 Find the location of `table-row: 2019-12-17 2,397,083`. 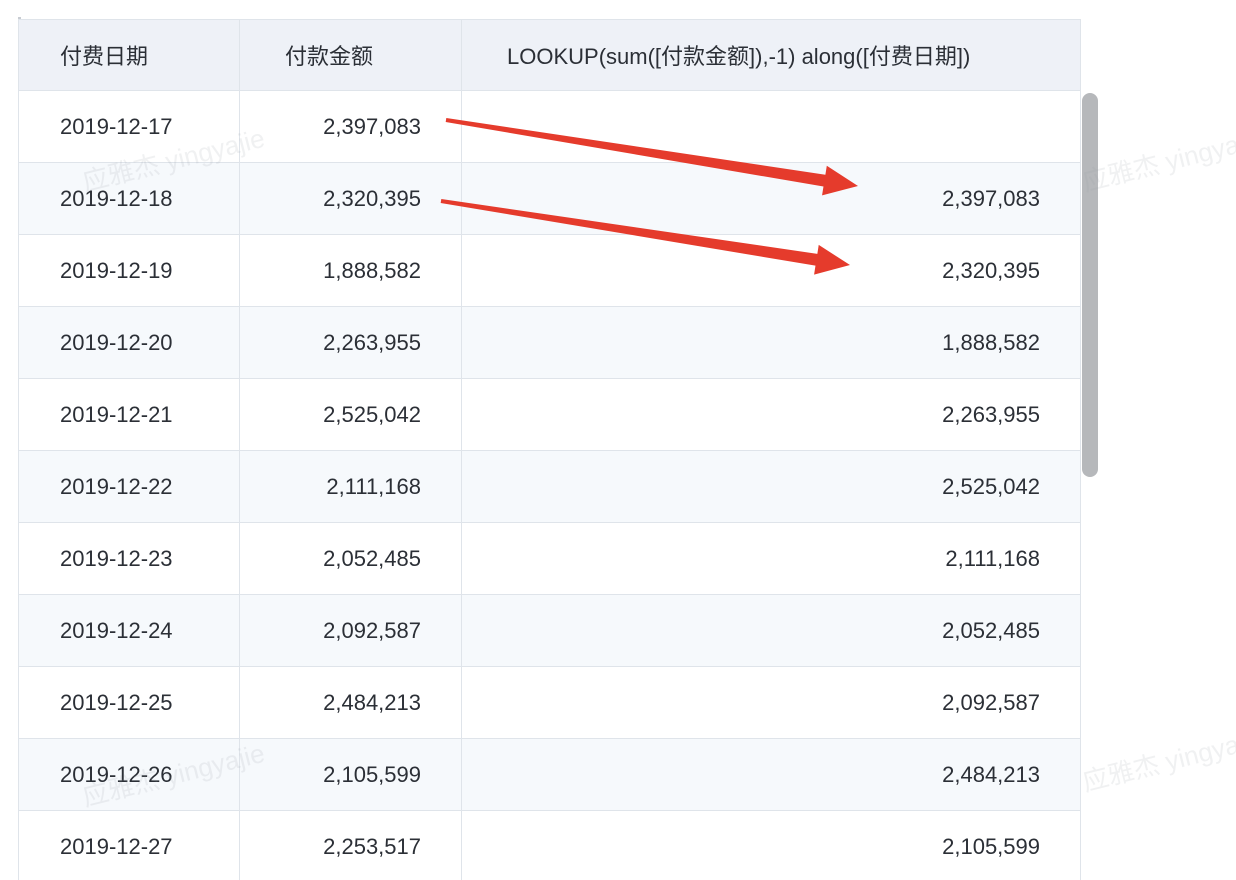

table-row: 2019-12-17 2,397,083 is located at coordinates (549, 127).